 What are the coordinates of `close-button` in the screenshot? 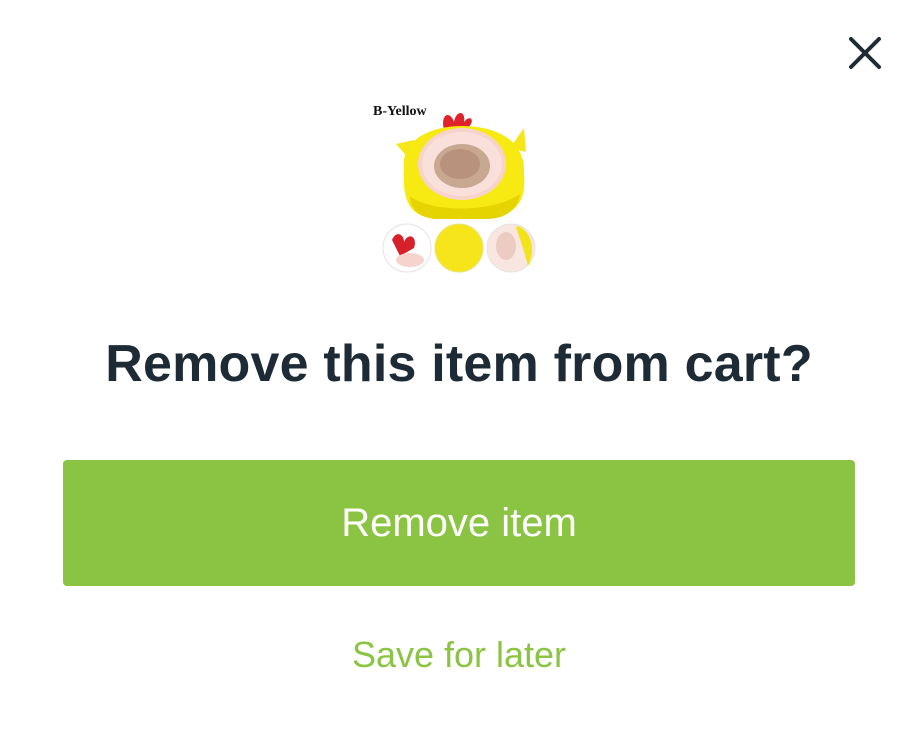 It's located at (865, 53).